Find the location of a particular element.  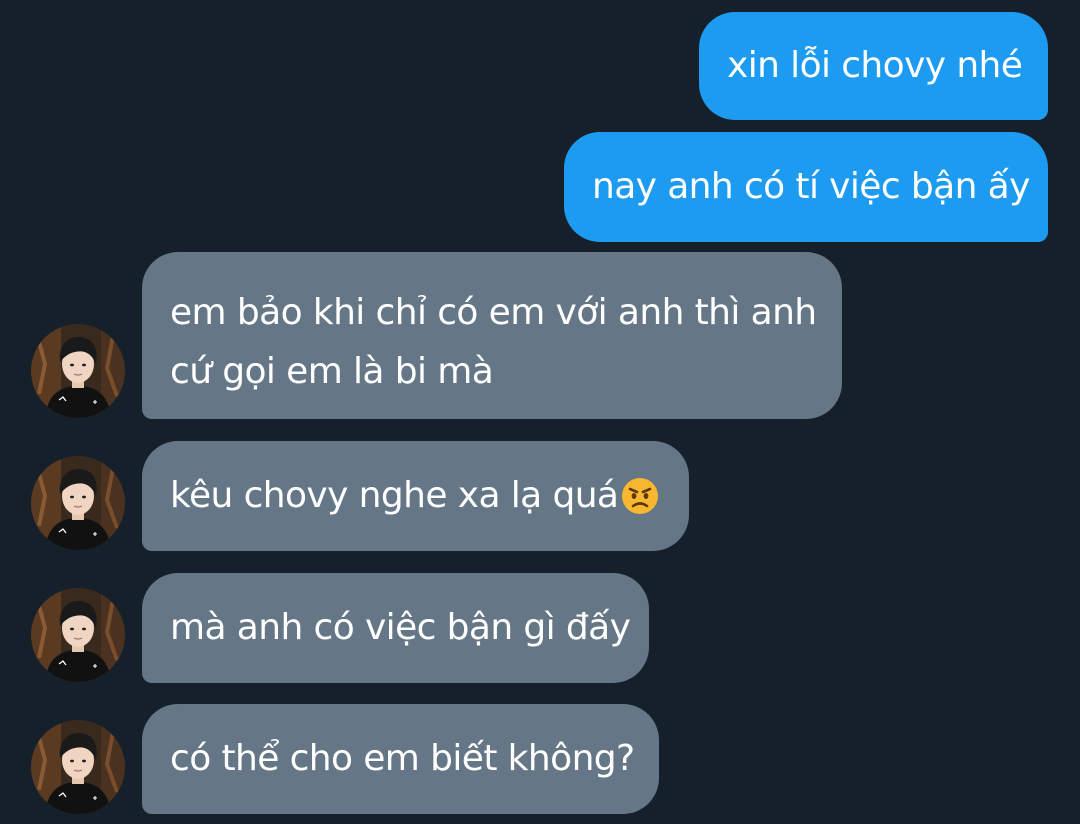

message-text: có thể cho em biết không? is located at coordinates (402, 758).